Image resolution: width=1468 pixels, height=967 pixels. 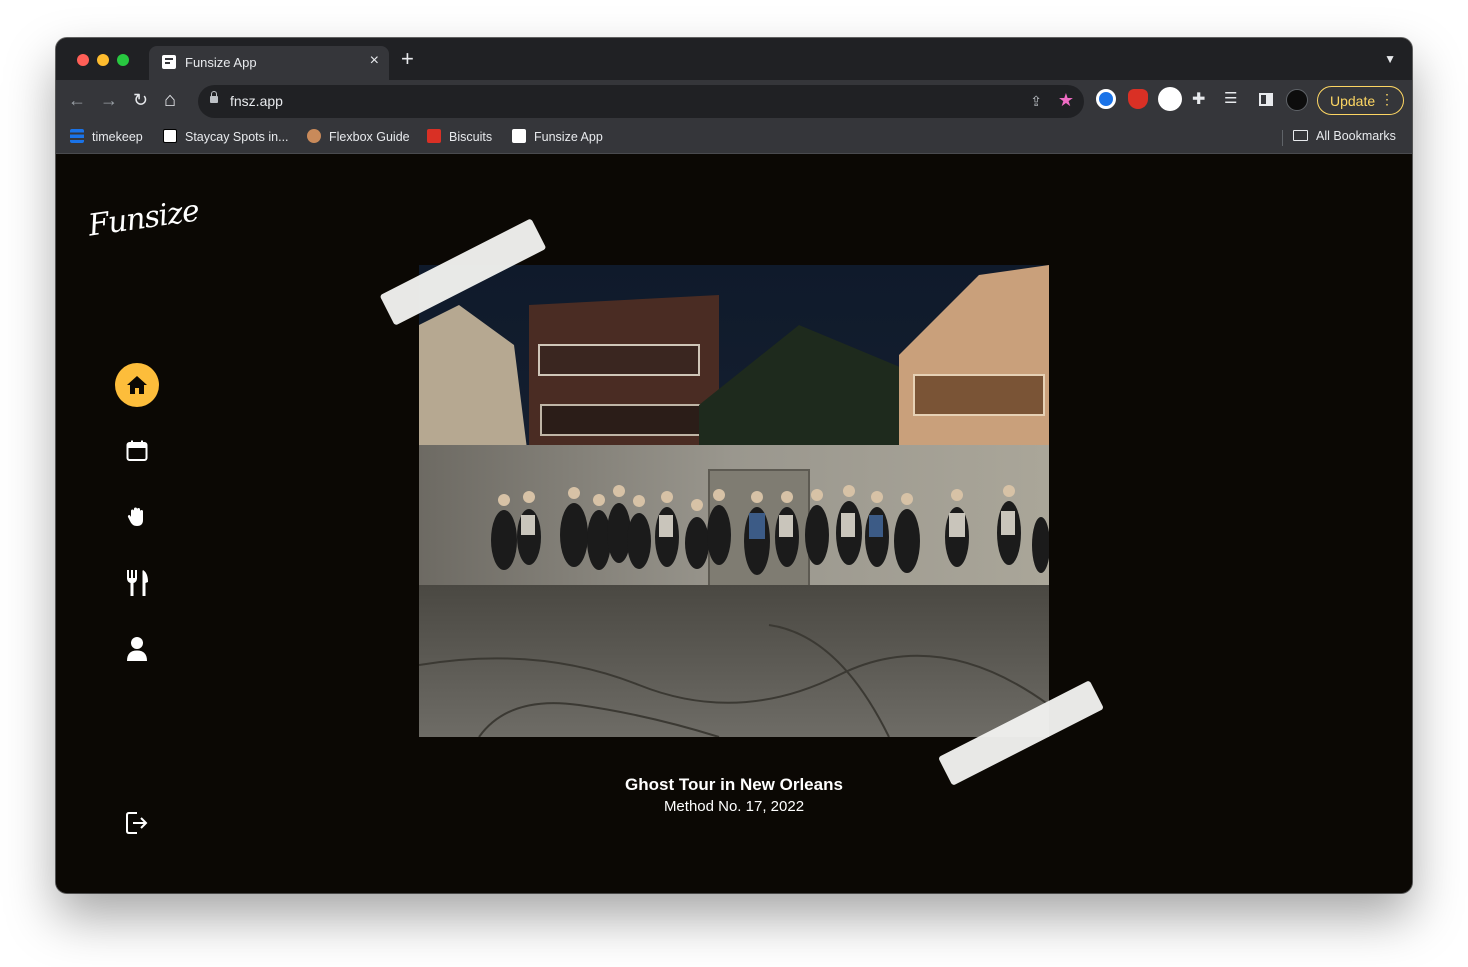 I want to click on bookmarks-divider, so click(x=1282, y=138).